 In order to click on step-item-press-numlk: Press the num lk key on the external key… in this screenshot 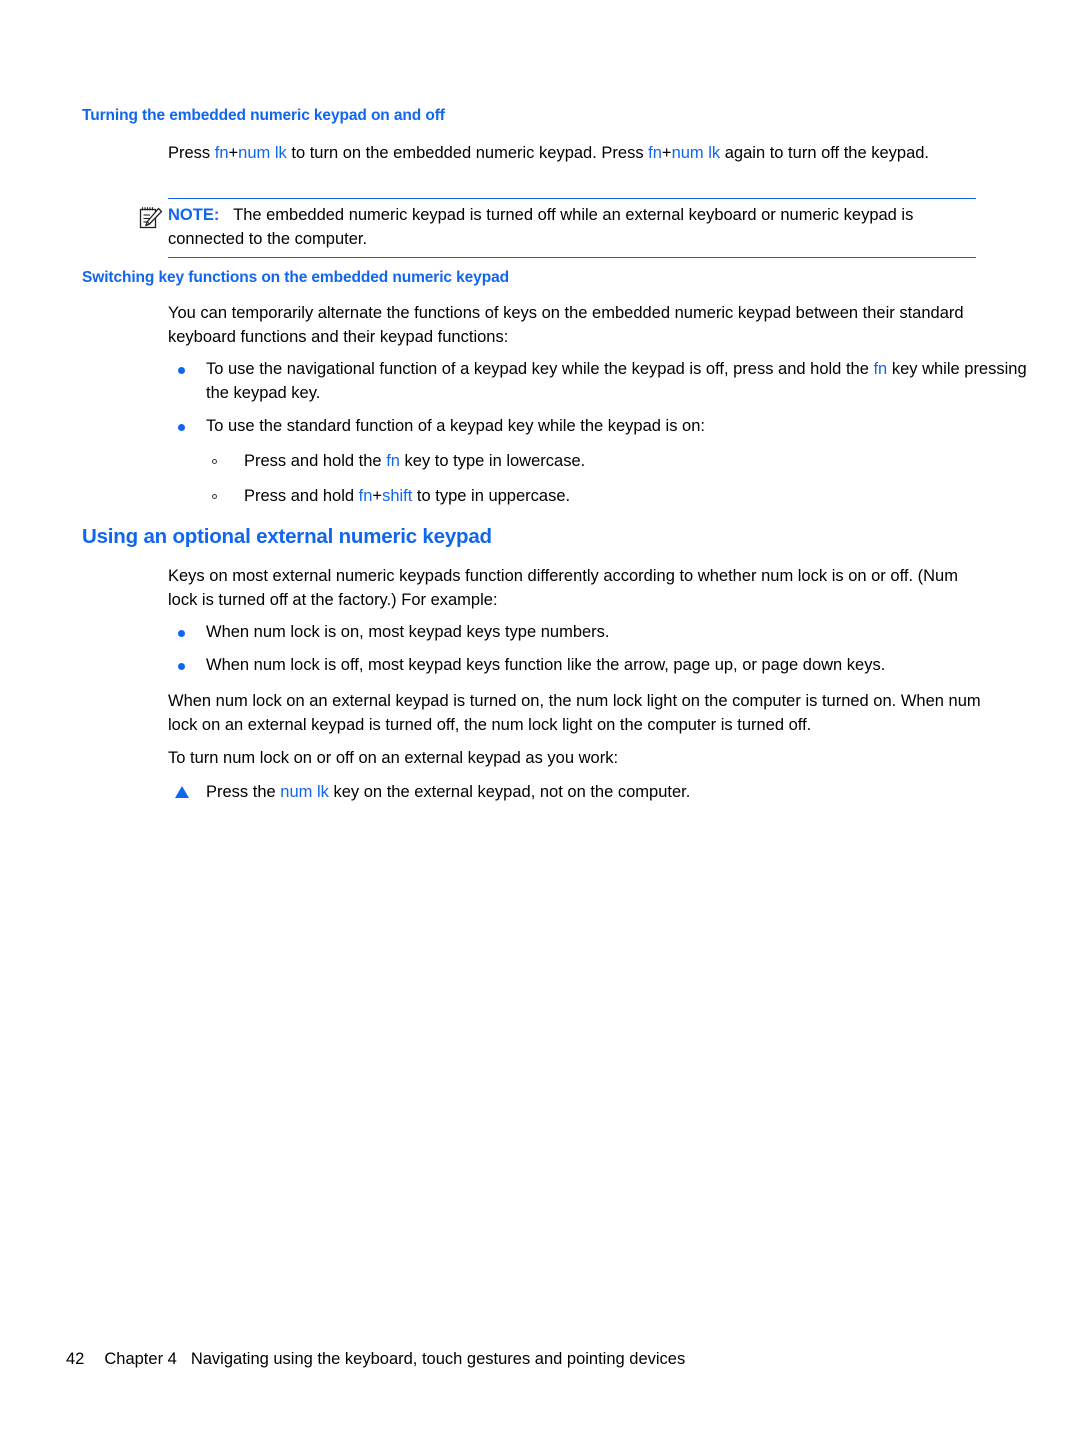, I will do `click(606, 793)`.